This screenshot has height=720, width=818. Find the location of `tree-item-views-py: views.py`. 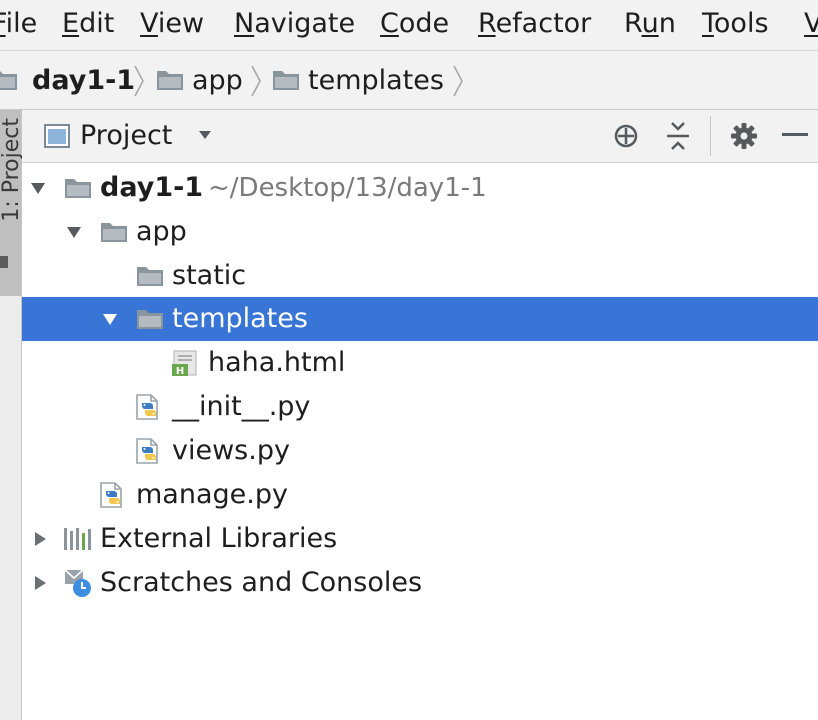

tree-item-views-py: views.py is located at coordinates (420, 451).